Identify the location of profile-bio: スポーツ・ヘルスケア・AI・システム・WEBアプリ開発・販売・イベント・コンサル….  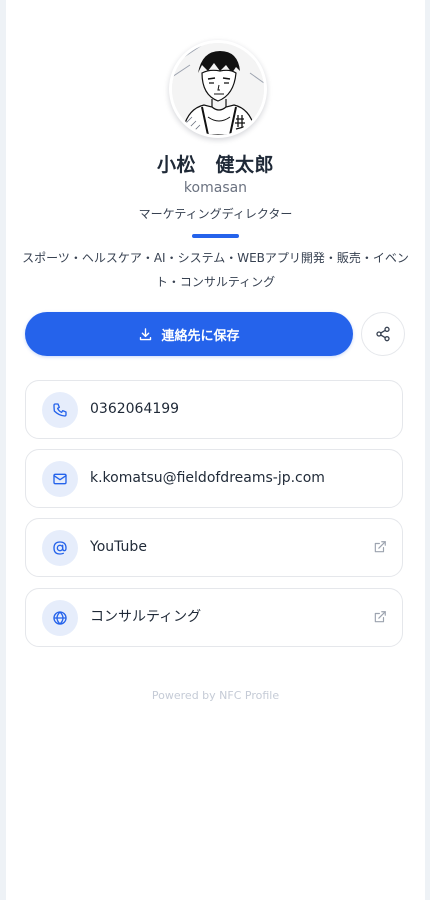
(215, 270).